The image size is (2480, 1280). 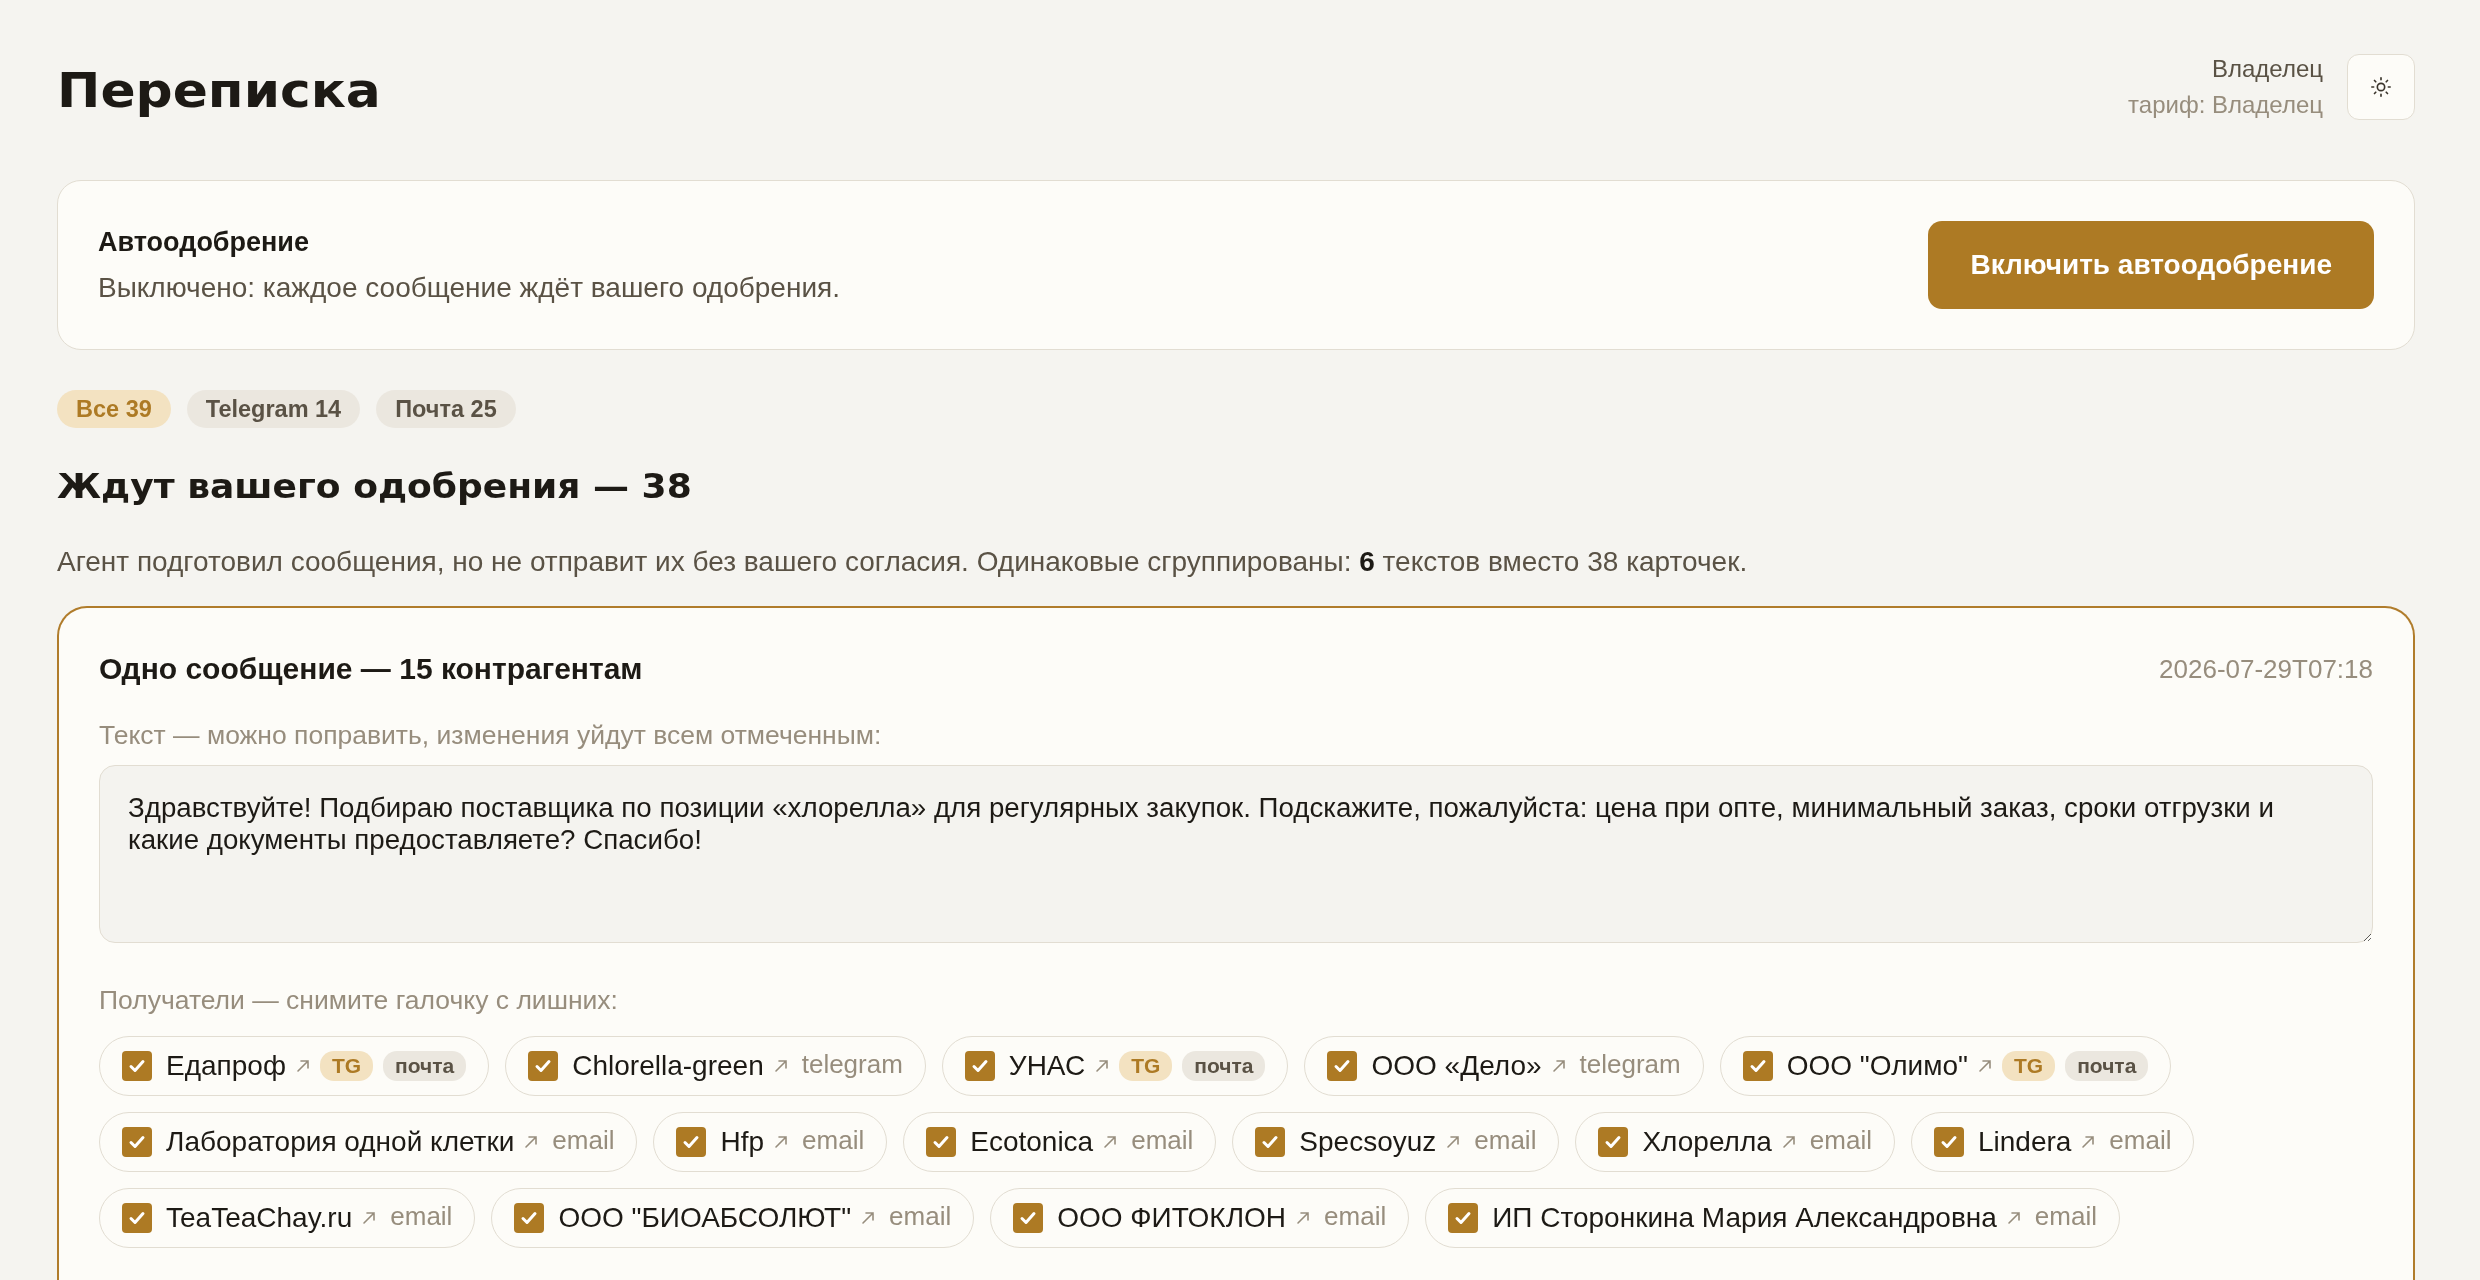 I want to click on recipient-chip: ИП Сторонкина Мария Александровна email, so click(x=1772, y=1218).